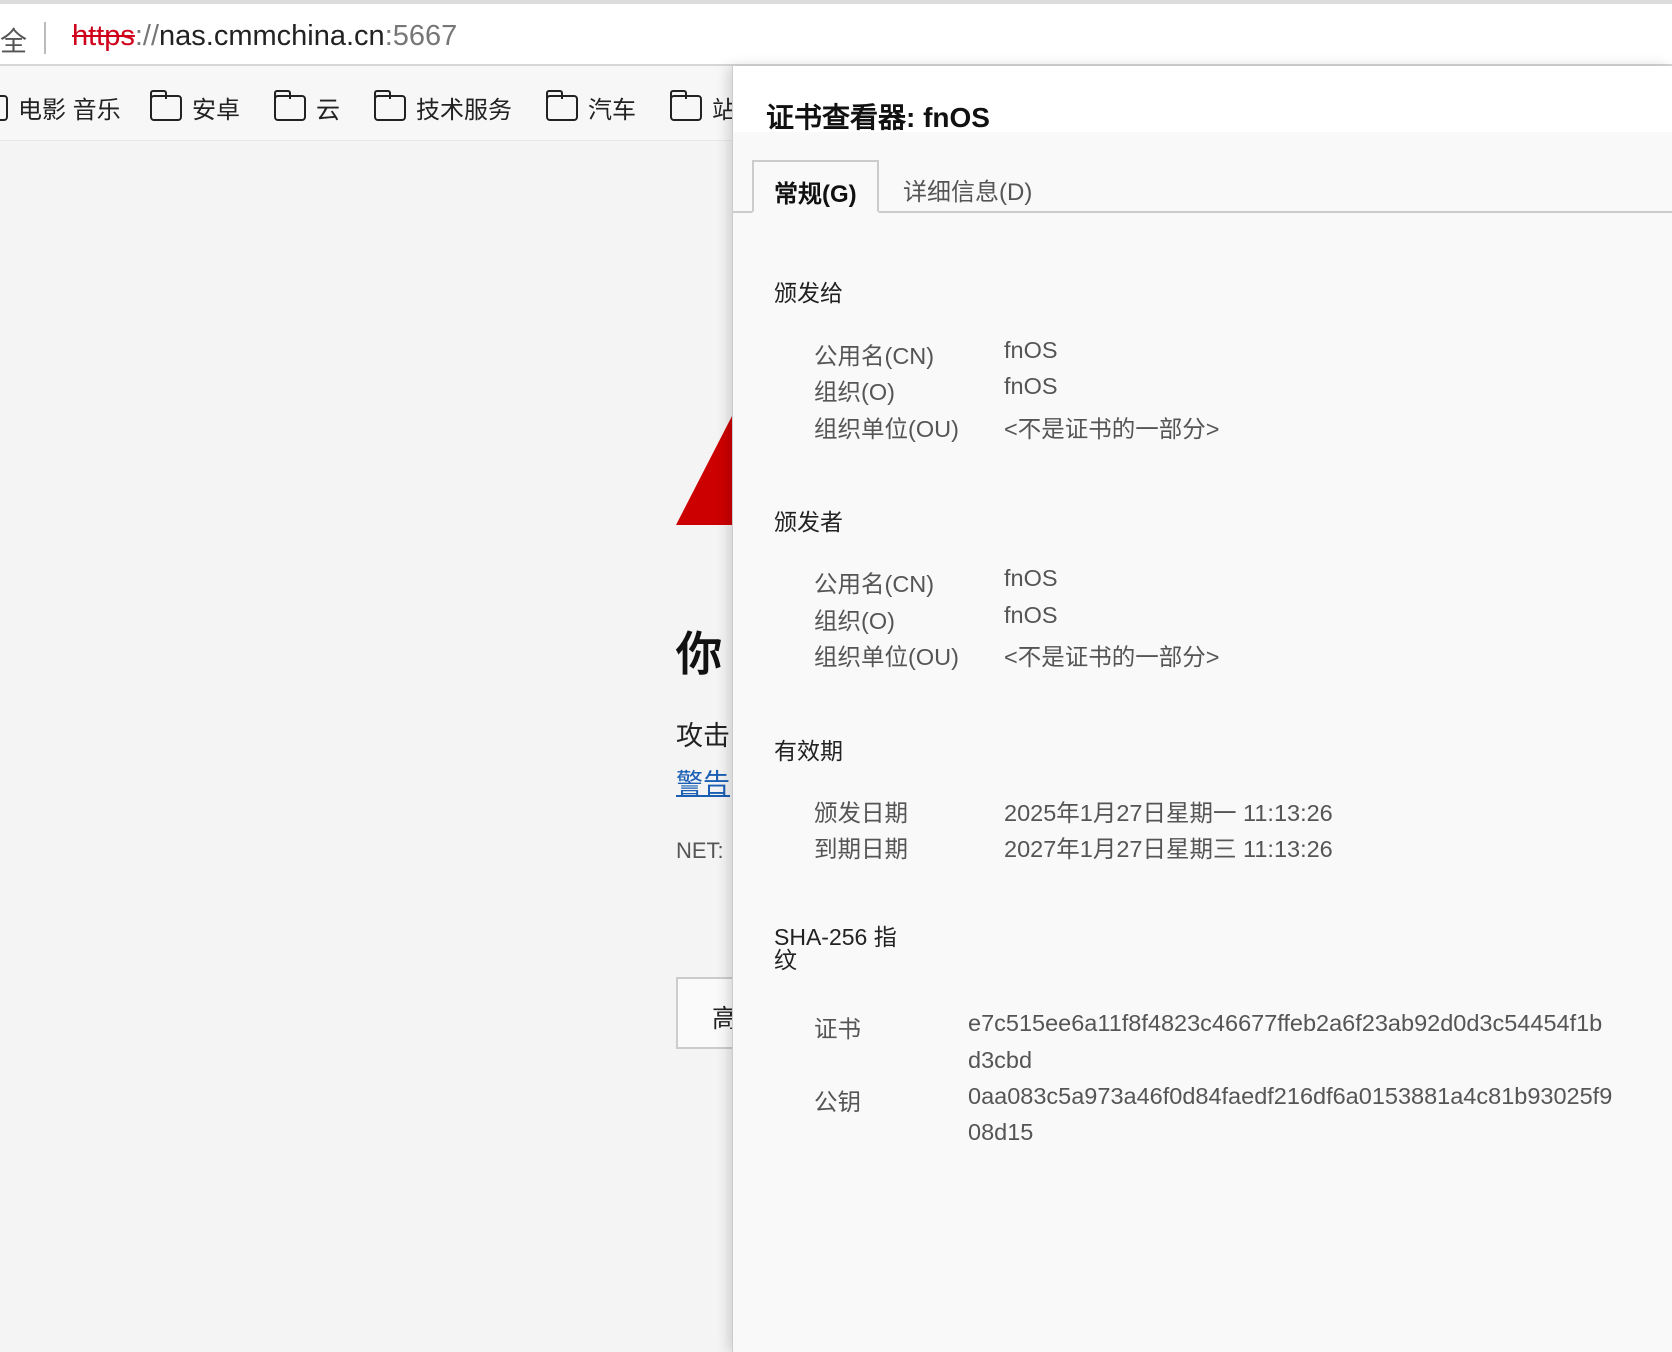 The width and height of the screenshot is (1672, 1352). I want to click on bookmark-folder: 汽车, so click(591, 107).